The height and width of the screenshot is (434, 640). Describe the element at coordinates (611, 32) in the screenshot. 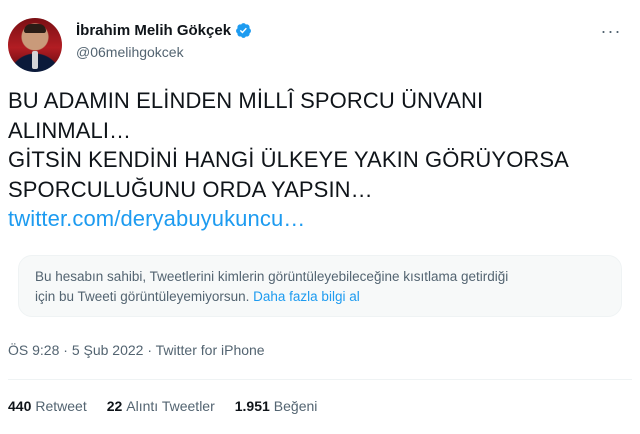

I see `more-options-icon: ···` at that location.